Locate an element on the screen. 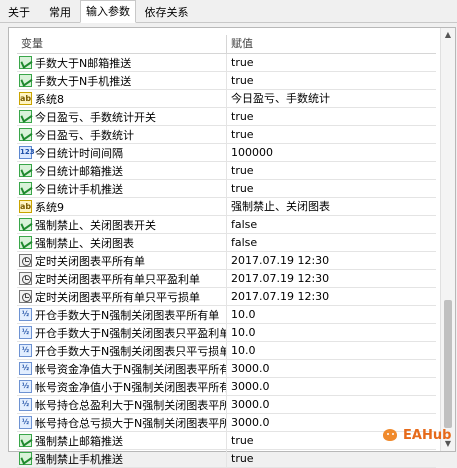 This screenshot has width=457, height=468. watermark-text: EAHub is located at coordinates (427, 435).